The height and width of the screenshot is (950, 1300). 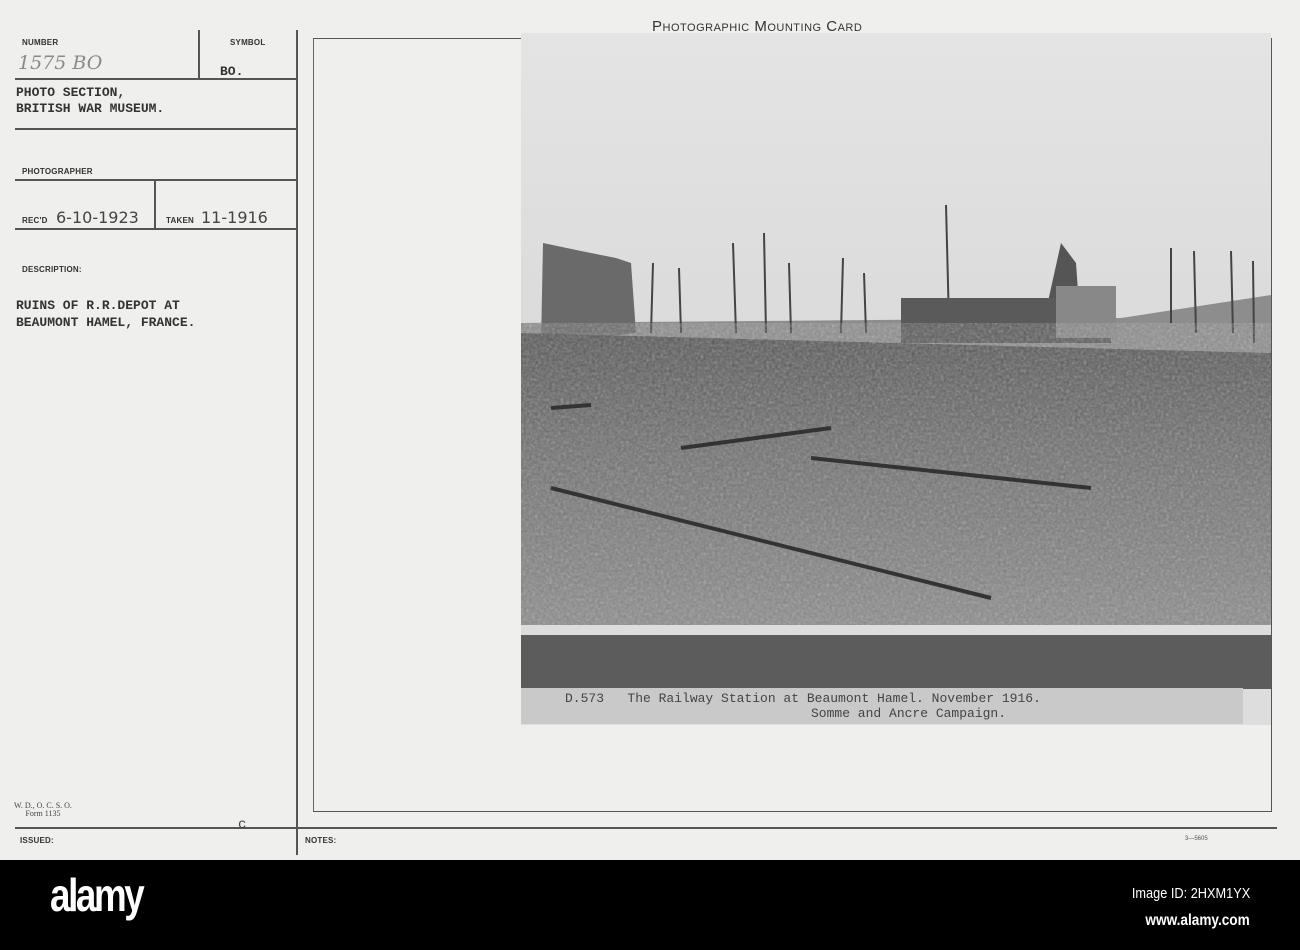 I want to click on symbol-label: SYMBOL, so click(x=248, y=42).